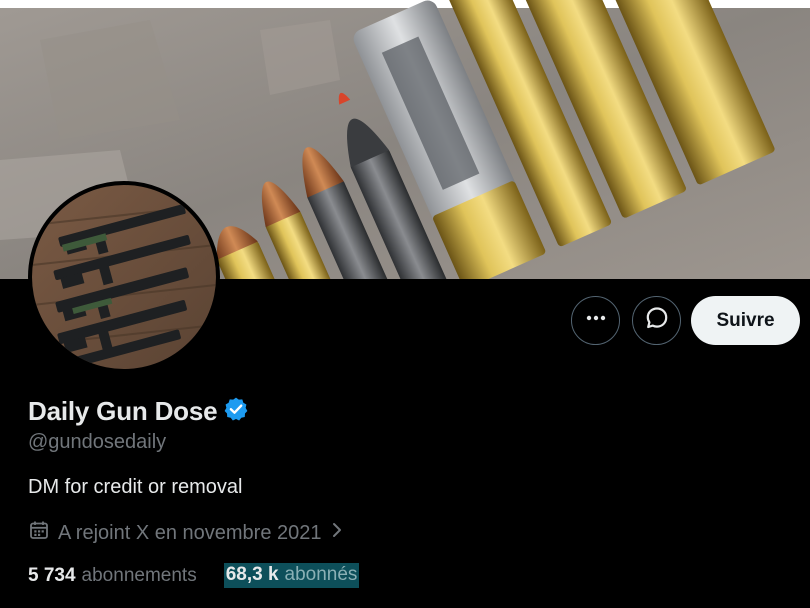  What do you see at coordinates (39, 533) in the screenshot?
I see `calendar-icon` at bounding box center [39, 533].